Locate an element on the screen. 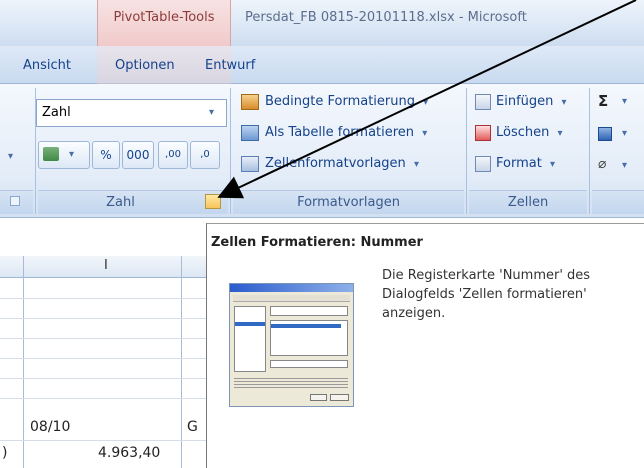 The image size is (644, 468). preview-ok-button is located at coordinates (318, 397).